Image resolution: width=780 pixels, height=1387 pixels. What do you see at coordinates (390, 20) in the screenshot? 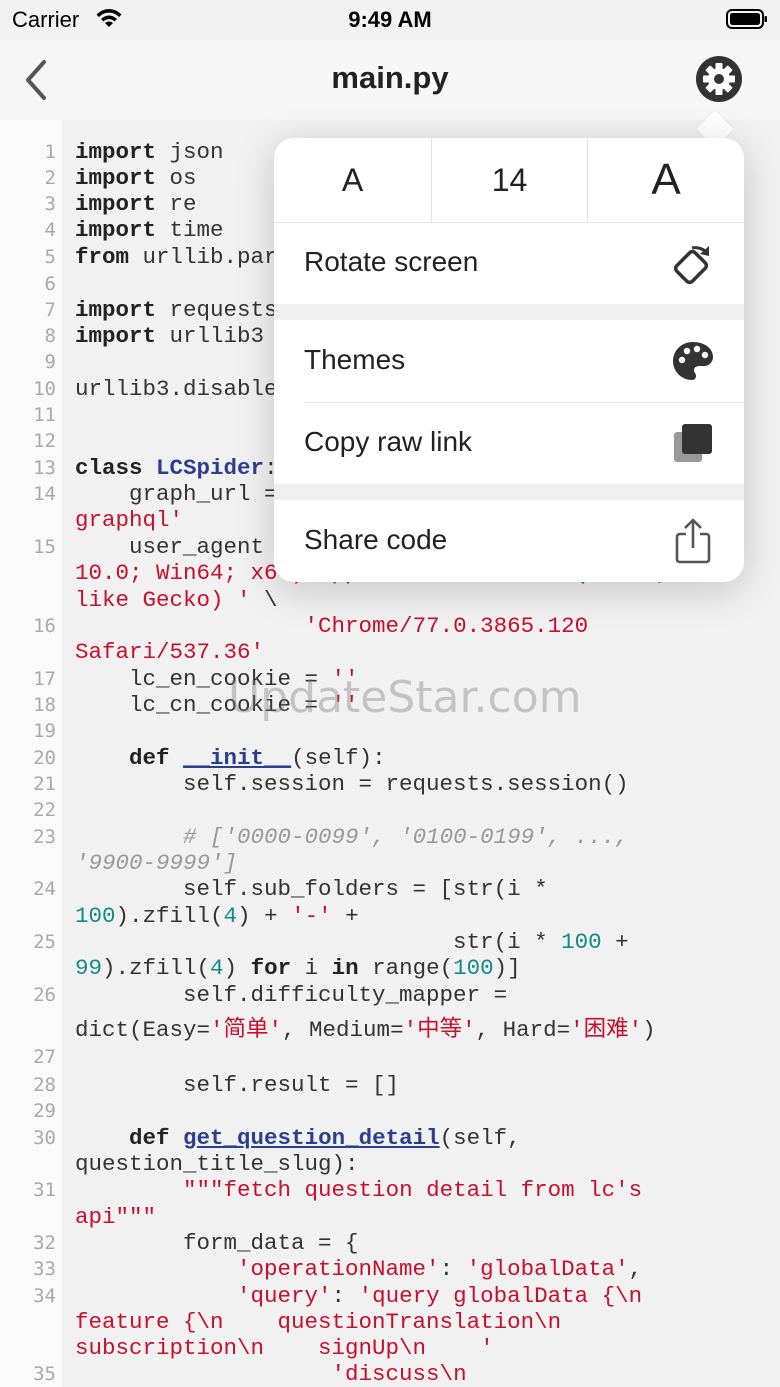
I see `status-bar: Carrier 9:49 AM` at bounding box center [390, 20].